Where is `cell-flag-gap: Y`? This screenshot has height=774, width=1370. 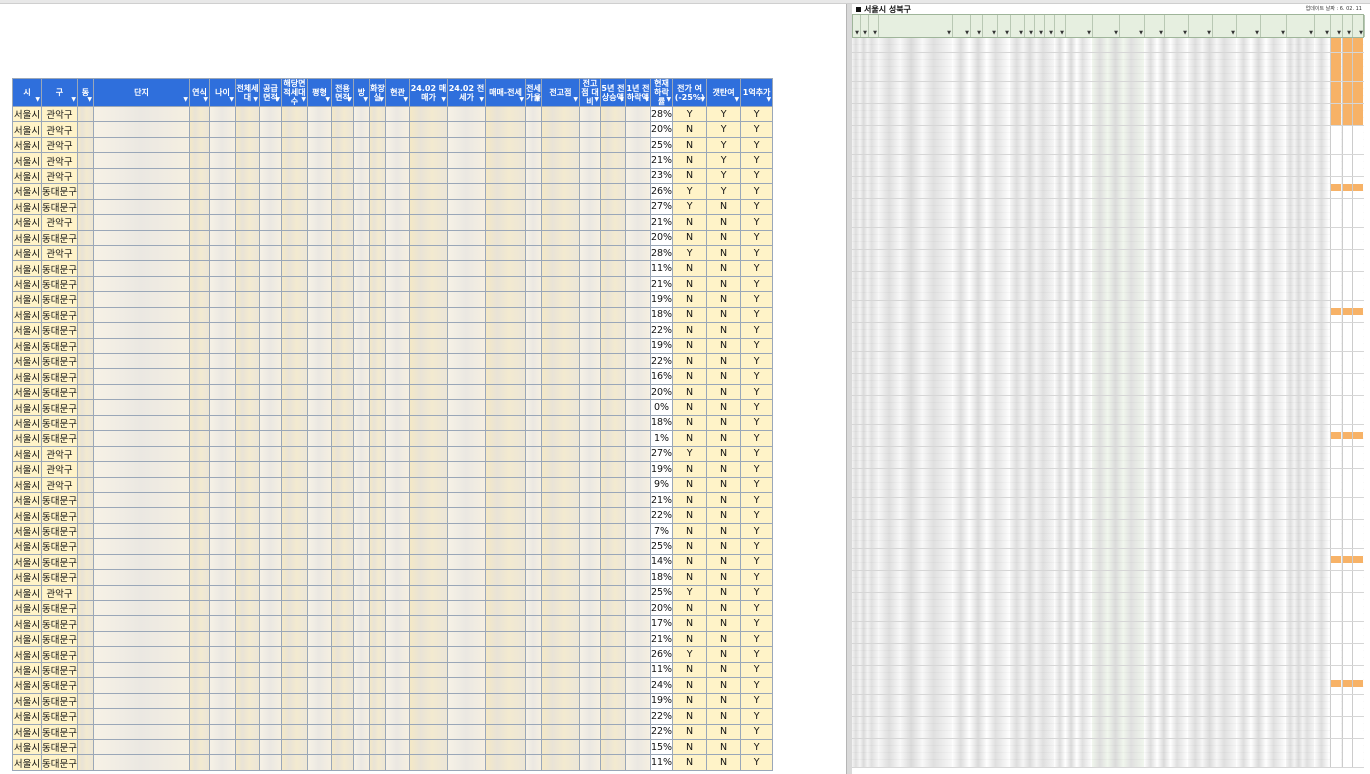 cell-flag-gap: Y is located at coordinates (724, 129).